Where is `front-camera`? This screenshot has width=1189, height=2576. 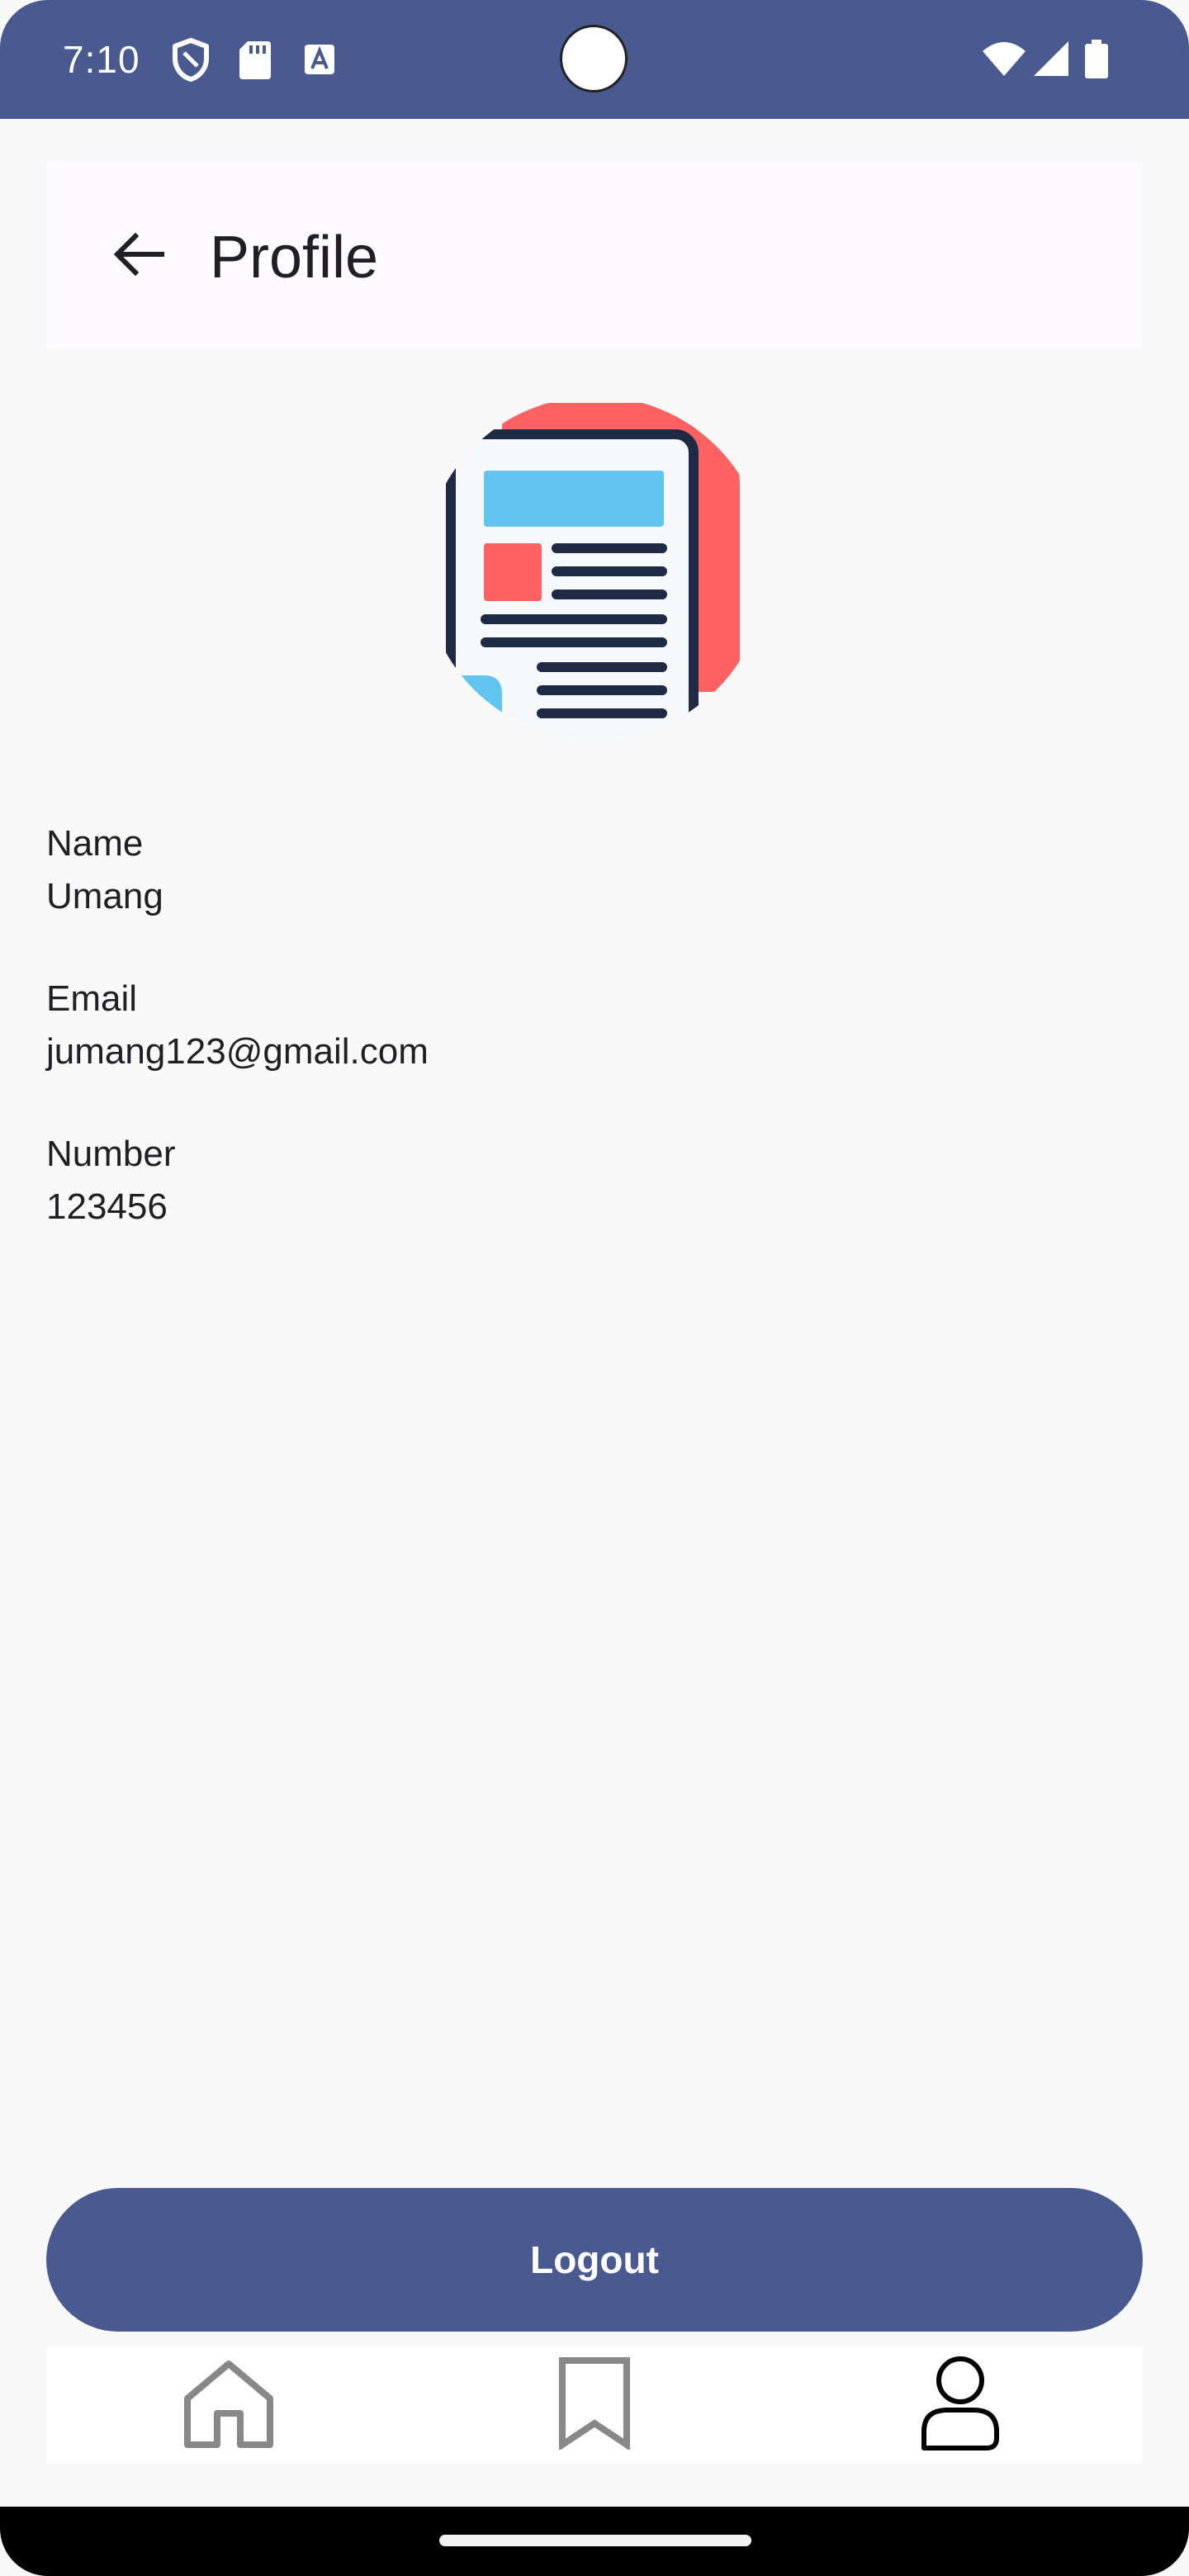 front-camera is located at coordinates (594, 58).